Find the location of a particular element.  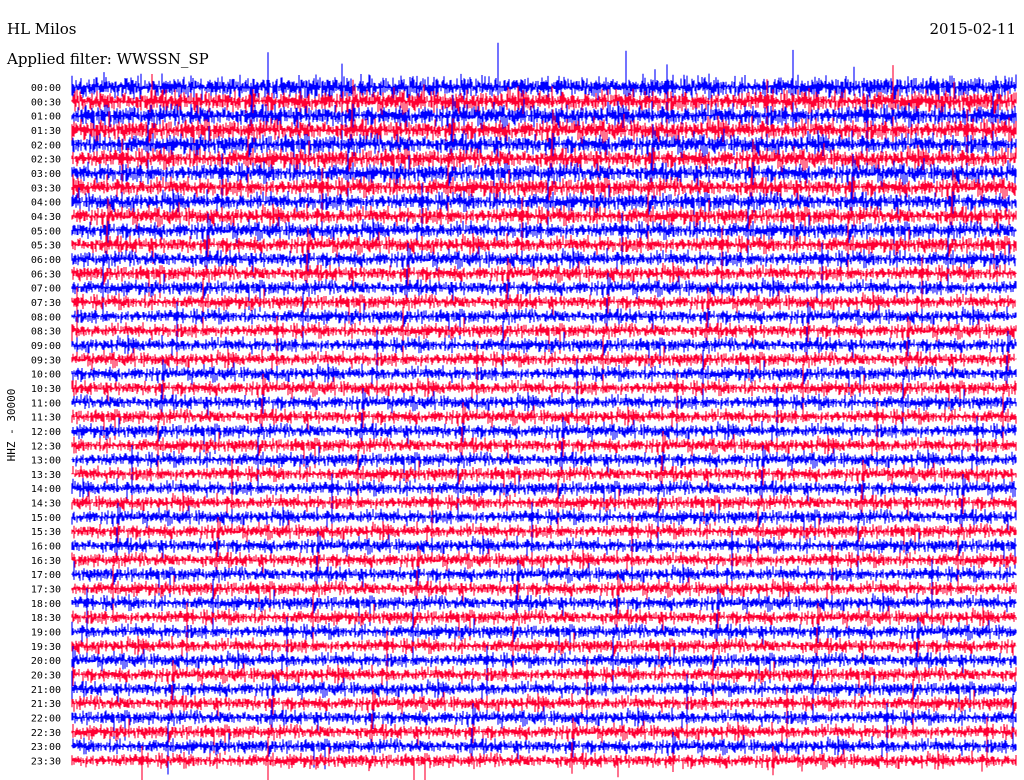

row-label: 00:30 is located at coordinates (46, 102).